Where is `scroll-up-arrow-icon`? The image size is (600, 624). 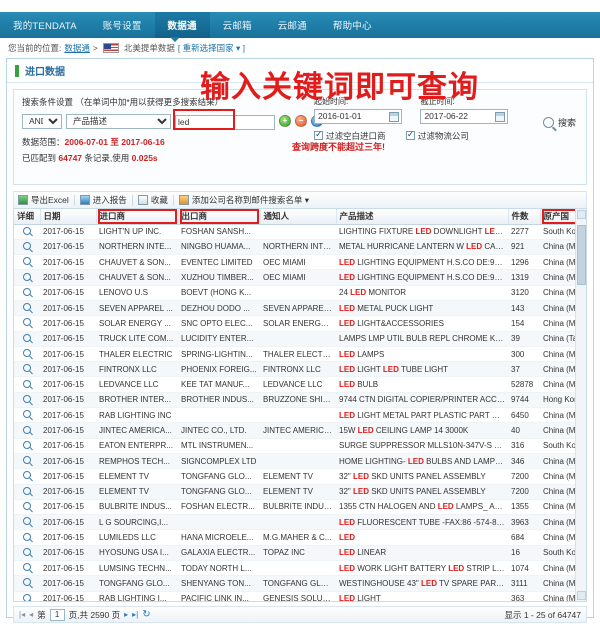 scroll-up-arrow-icon is located at coordinates (581, 214).